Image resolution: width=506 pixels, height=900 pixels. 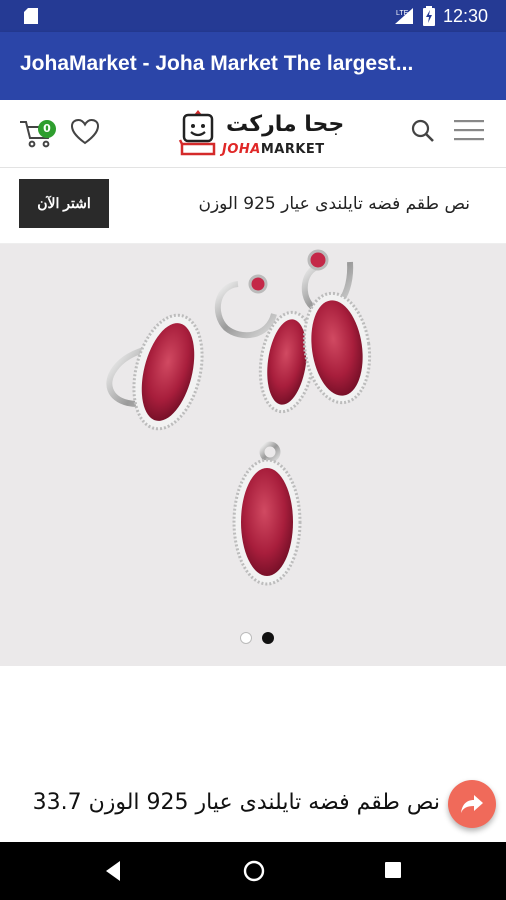 What do you see at coordinates (85, 132) in the screenshot?
I see `heart-icon` at bounding box center [85, 132].